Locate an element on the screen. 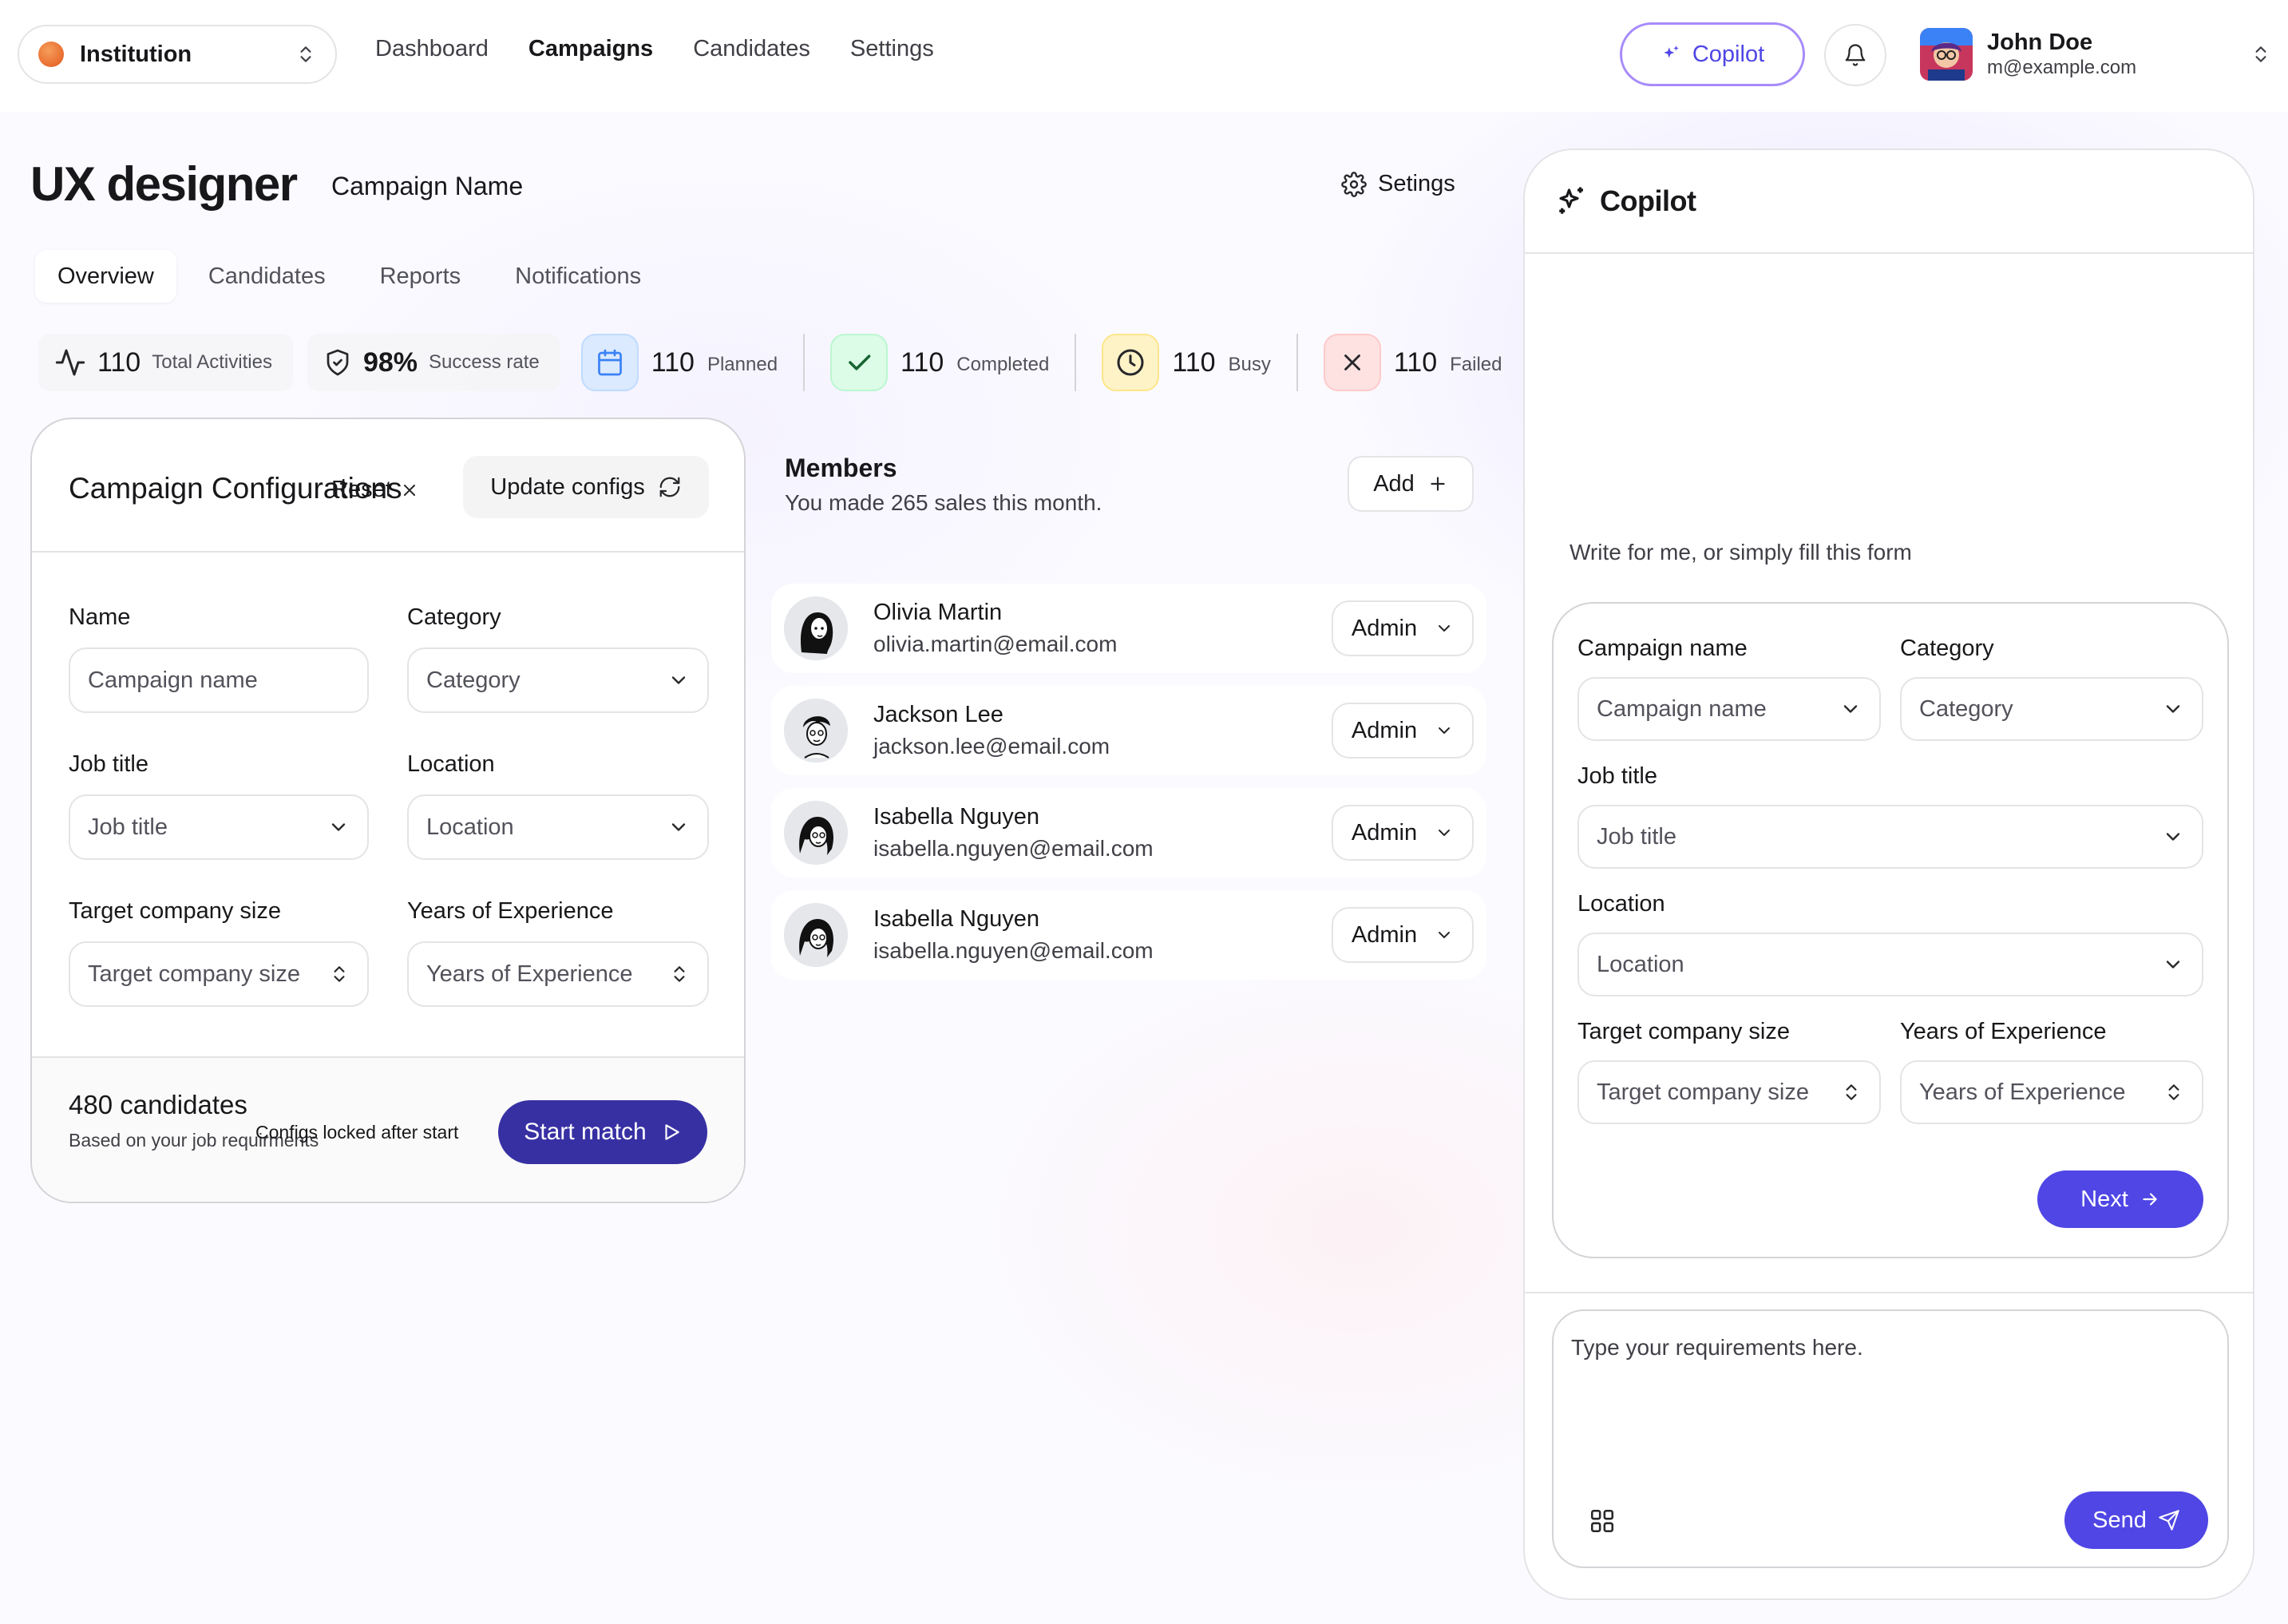  stat-busy: 110 Busy is located at coordinates (1186, 362).